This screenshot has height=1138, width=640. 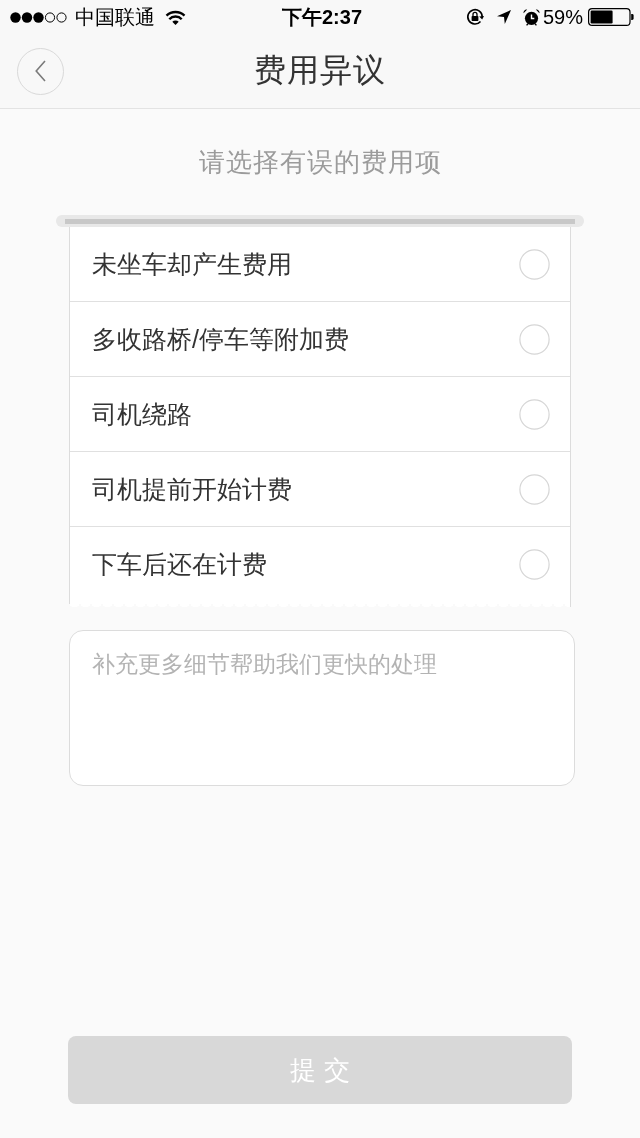 I want to click on fee-option: 多收路桥/停车等附加费, so click(x=320, y=339).